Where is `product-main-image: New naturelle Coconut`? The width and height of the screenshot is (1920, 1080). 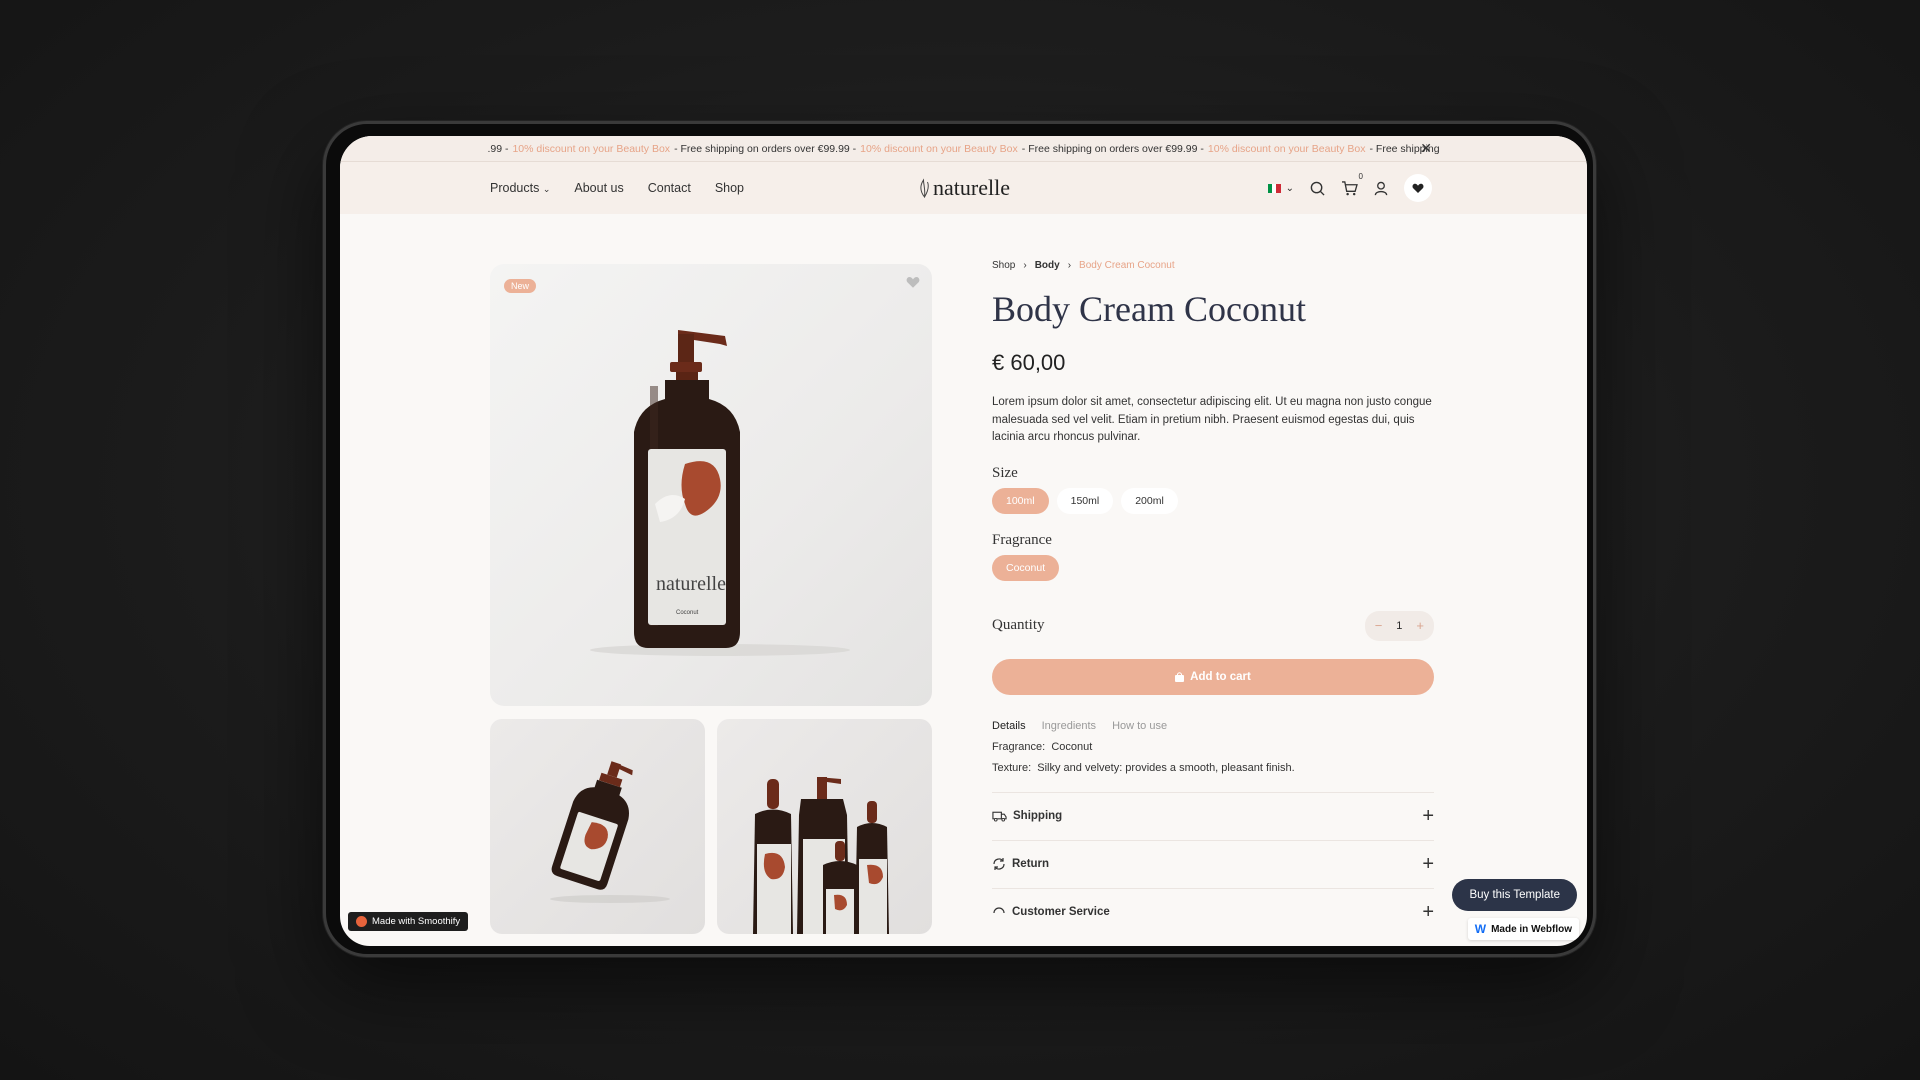
product-main-image: New naturelle Coconut is located at coordinates (711, 485).